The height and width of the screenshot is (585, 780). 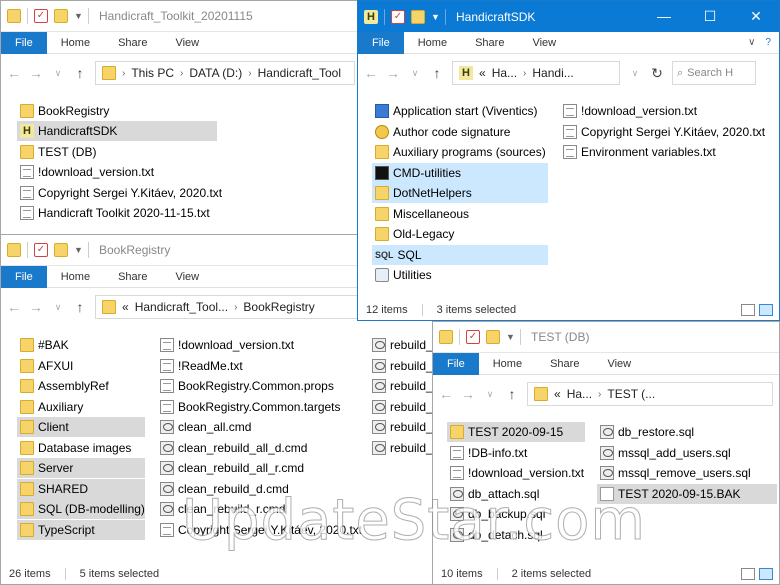 What do you see at coordinates (460, 111) in the screenshot?
I see `list-item: Application start (Viventics)` at bounding box center [460, 111].